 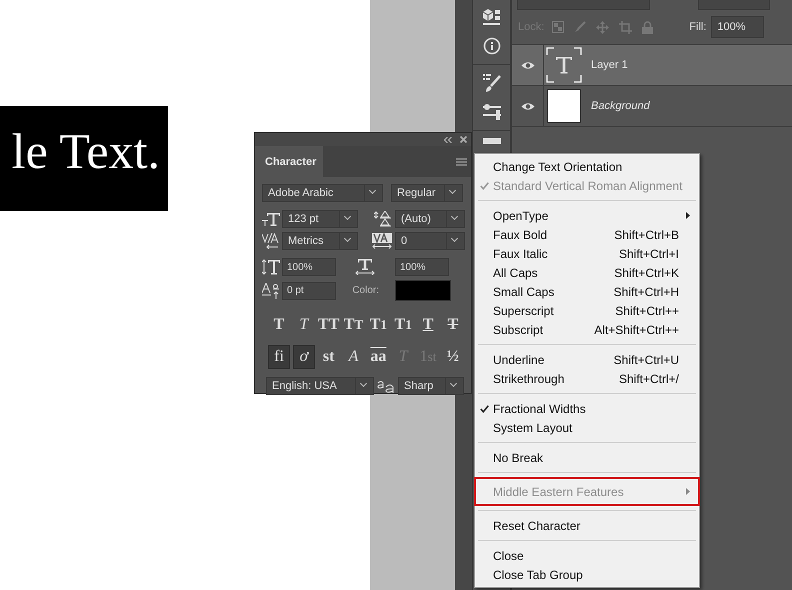 What do you see at coordinates (587, 291) in the screenshot?
I see `menu-item: Small Caps Shift+Ctrl+H` at bounding box center [587, 291].